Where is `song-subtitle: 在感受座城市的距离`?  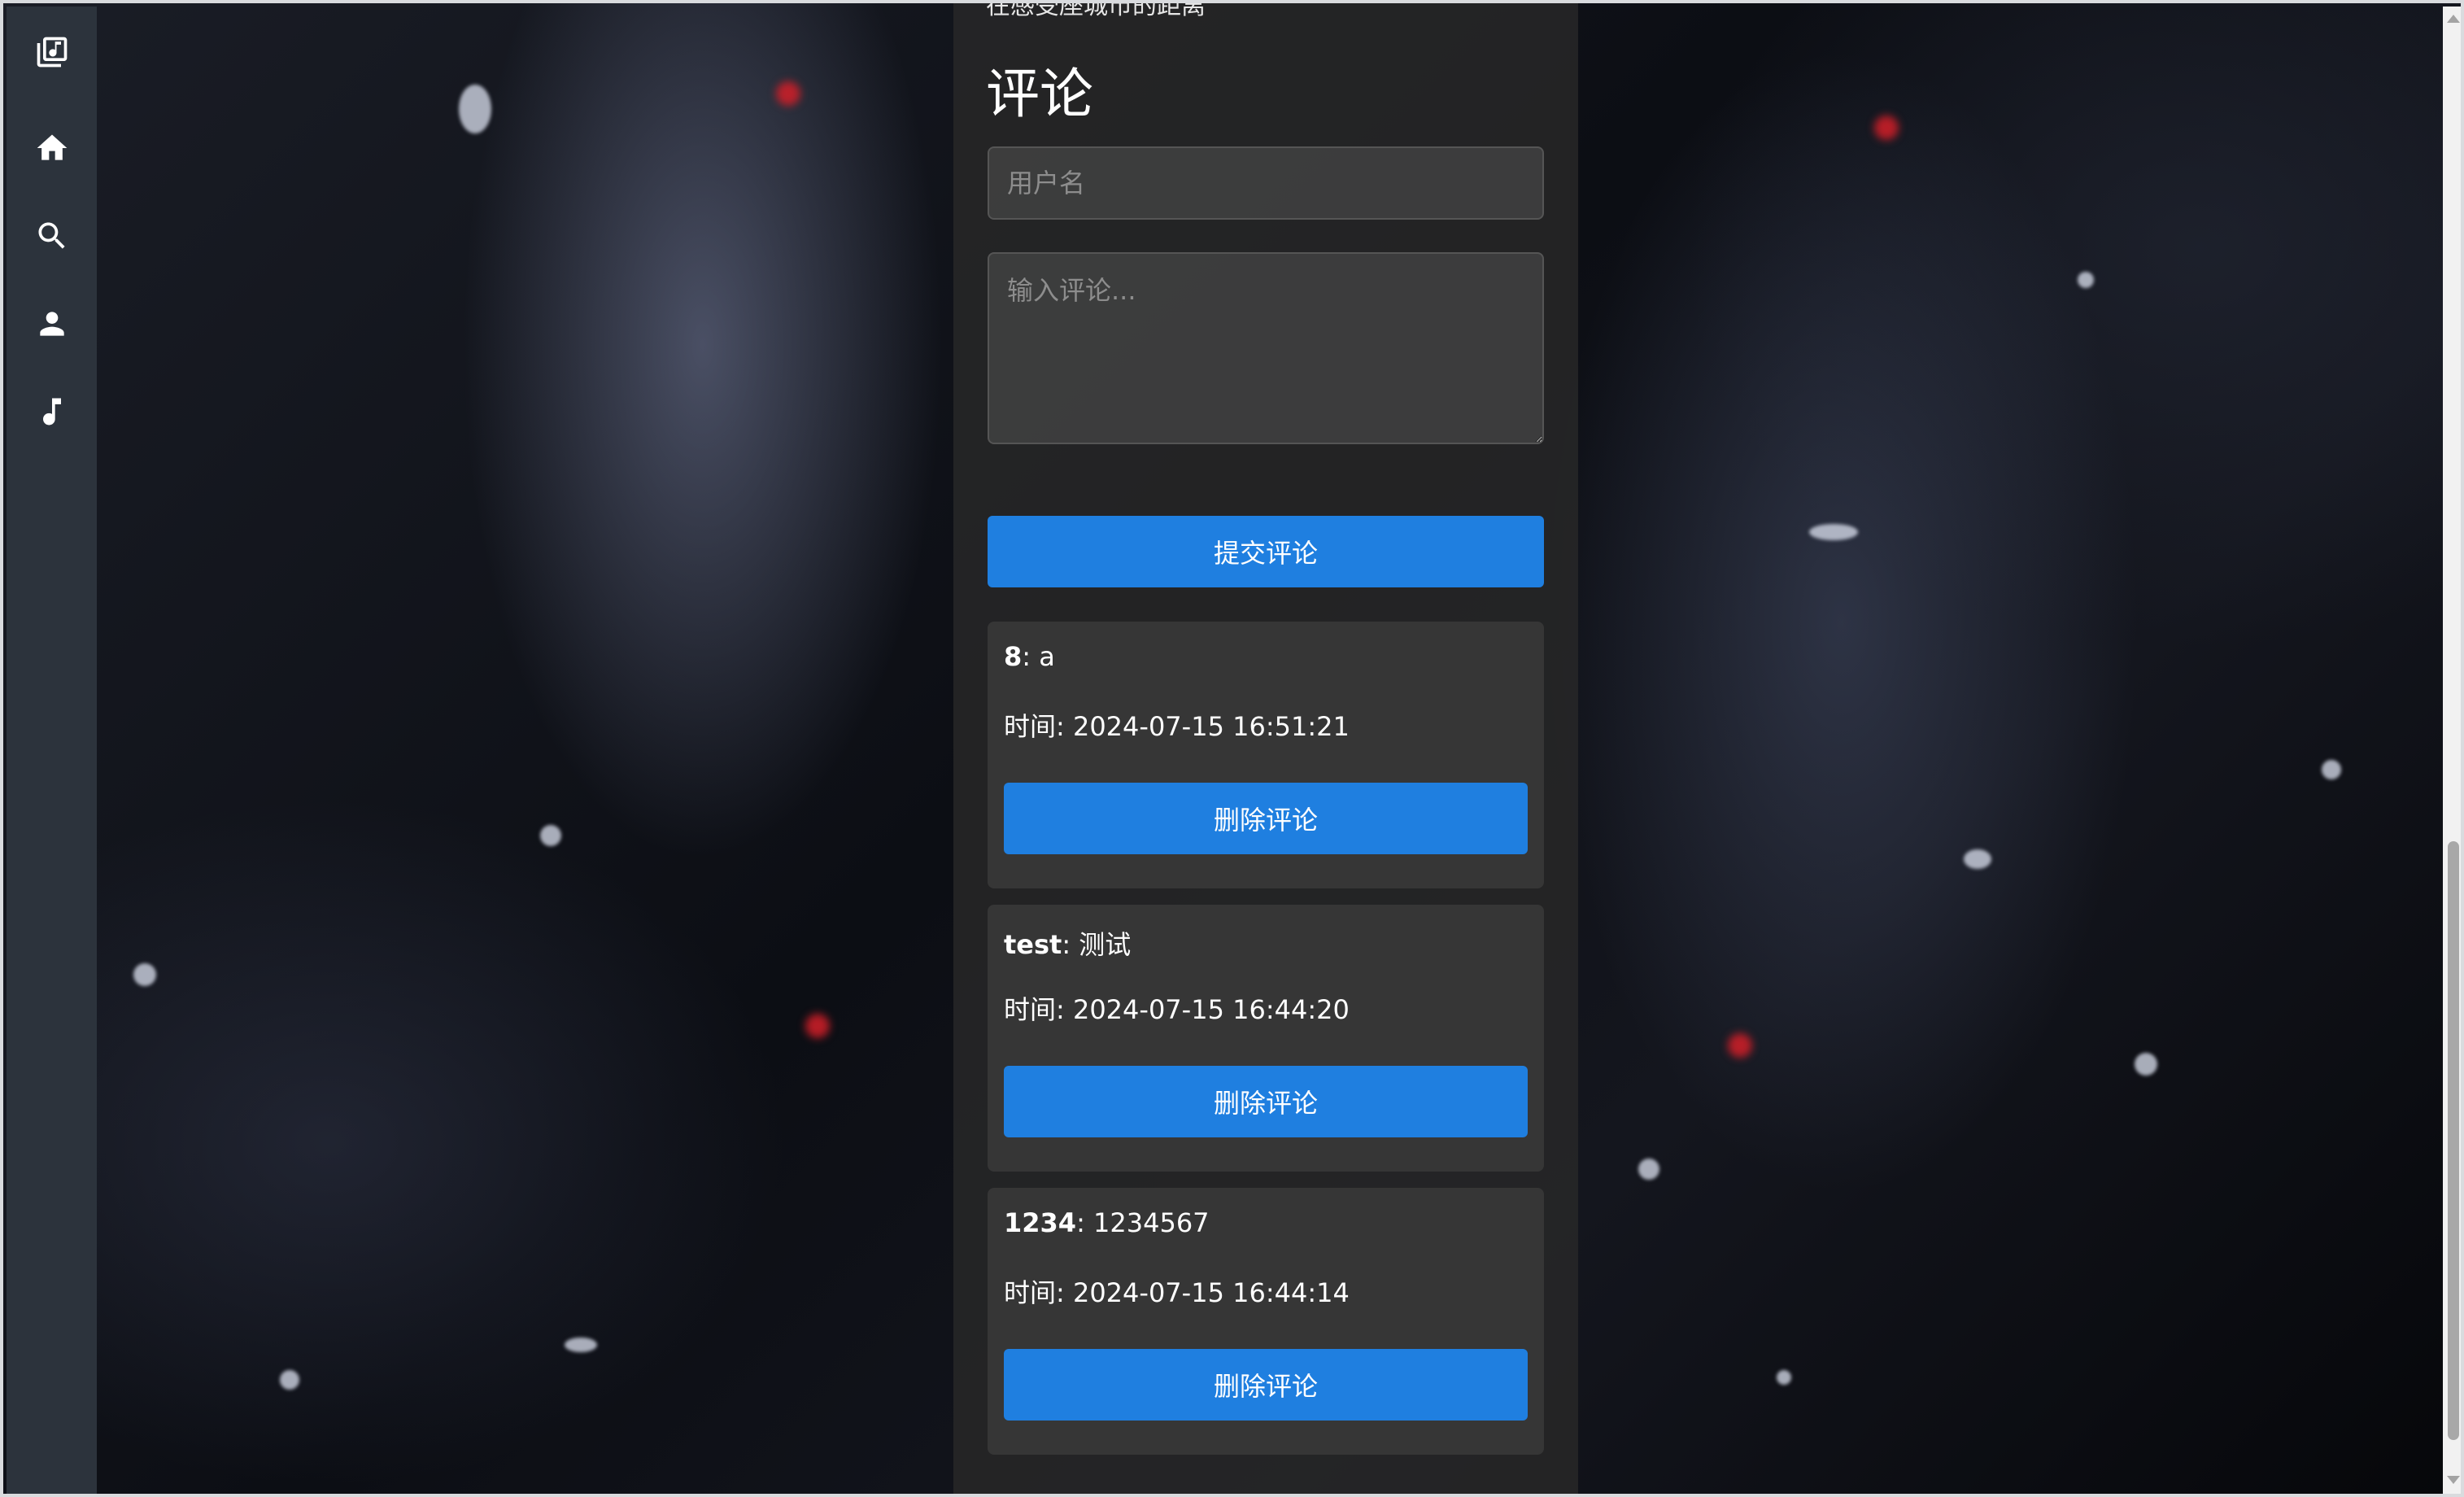 song-subtitle: 在感受座城市的距离 is located at coordinates (1096, 10).